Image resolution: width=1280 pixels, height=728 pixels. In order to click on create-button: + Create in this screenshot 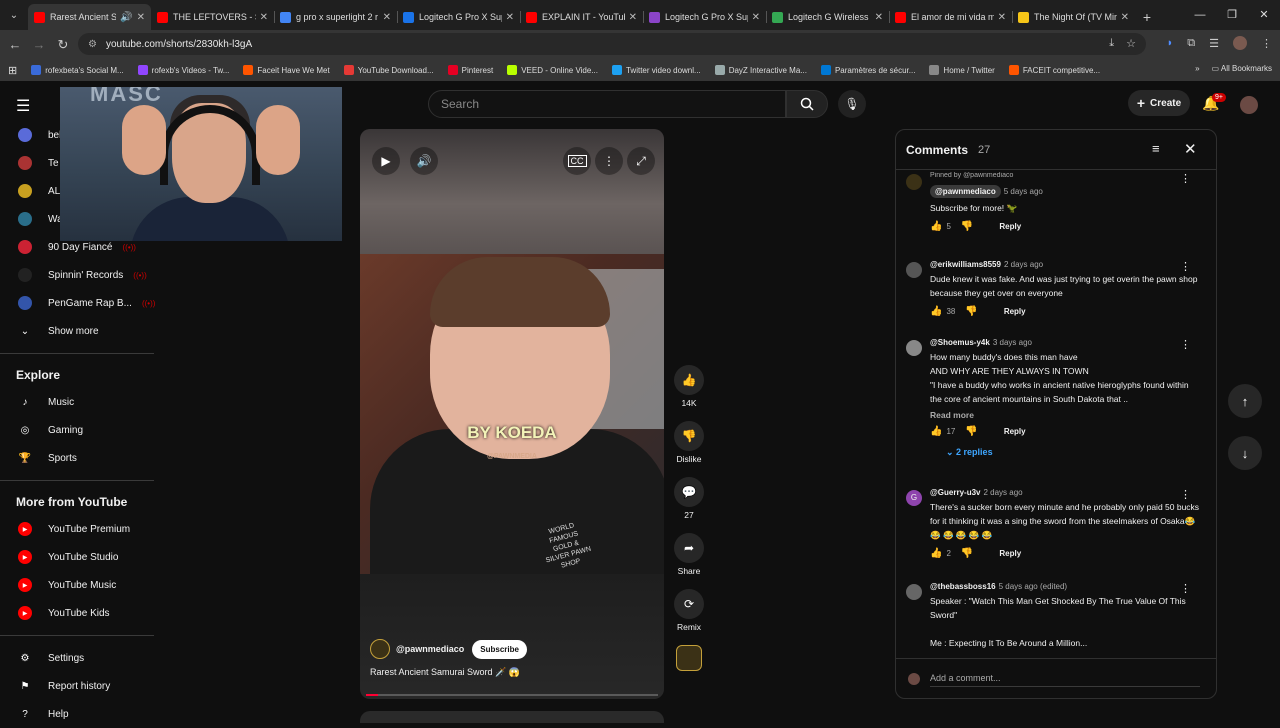, I will do `click(1159, 103)`.